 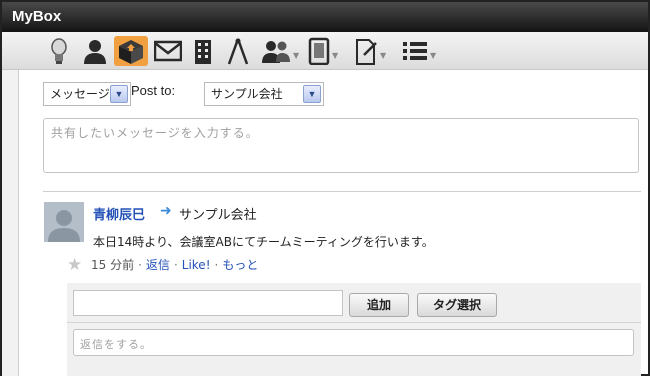 What do you see at coordinates (325, 17) in the screenshot?
I see `app-title: MyBox` at bounding box center [325, 17].